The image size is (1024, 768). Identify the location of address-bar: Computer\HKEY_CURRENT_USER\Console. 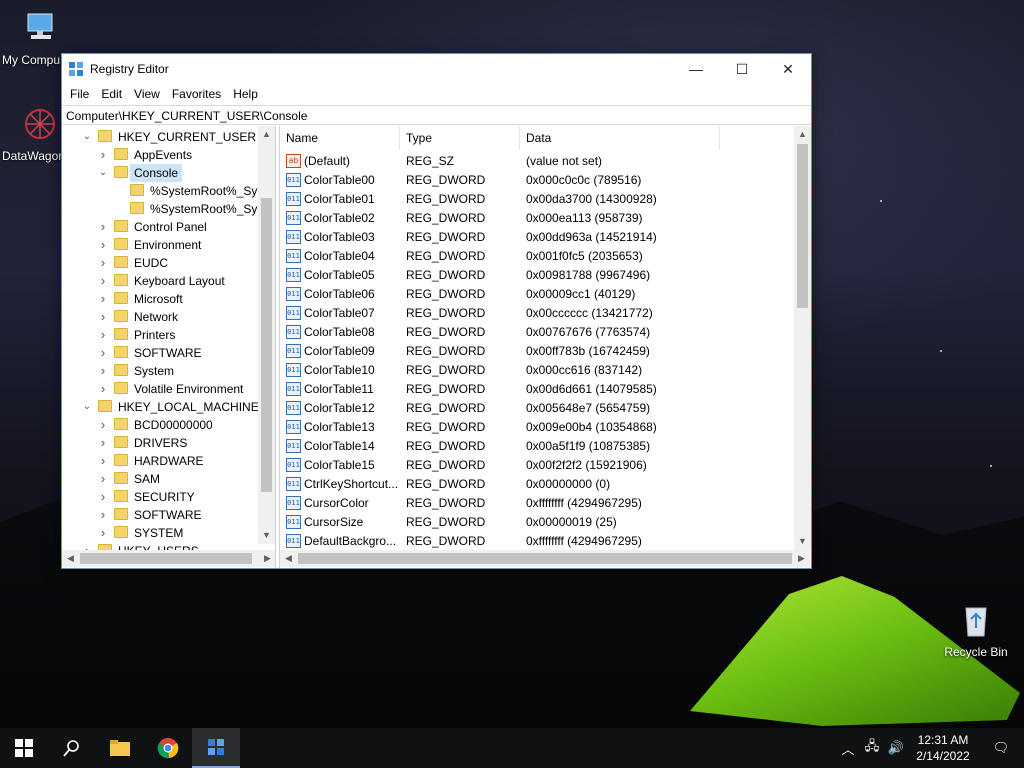
(436, 115).